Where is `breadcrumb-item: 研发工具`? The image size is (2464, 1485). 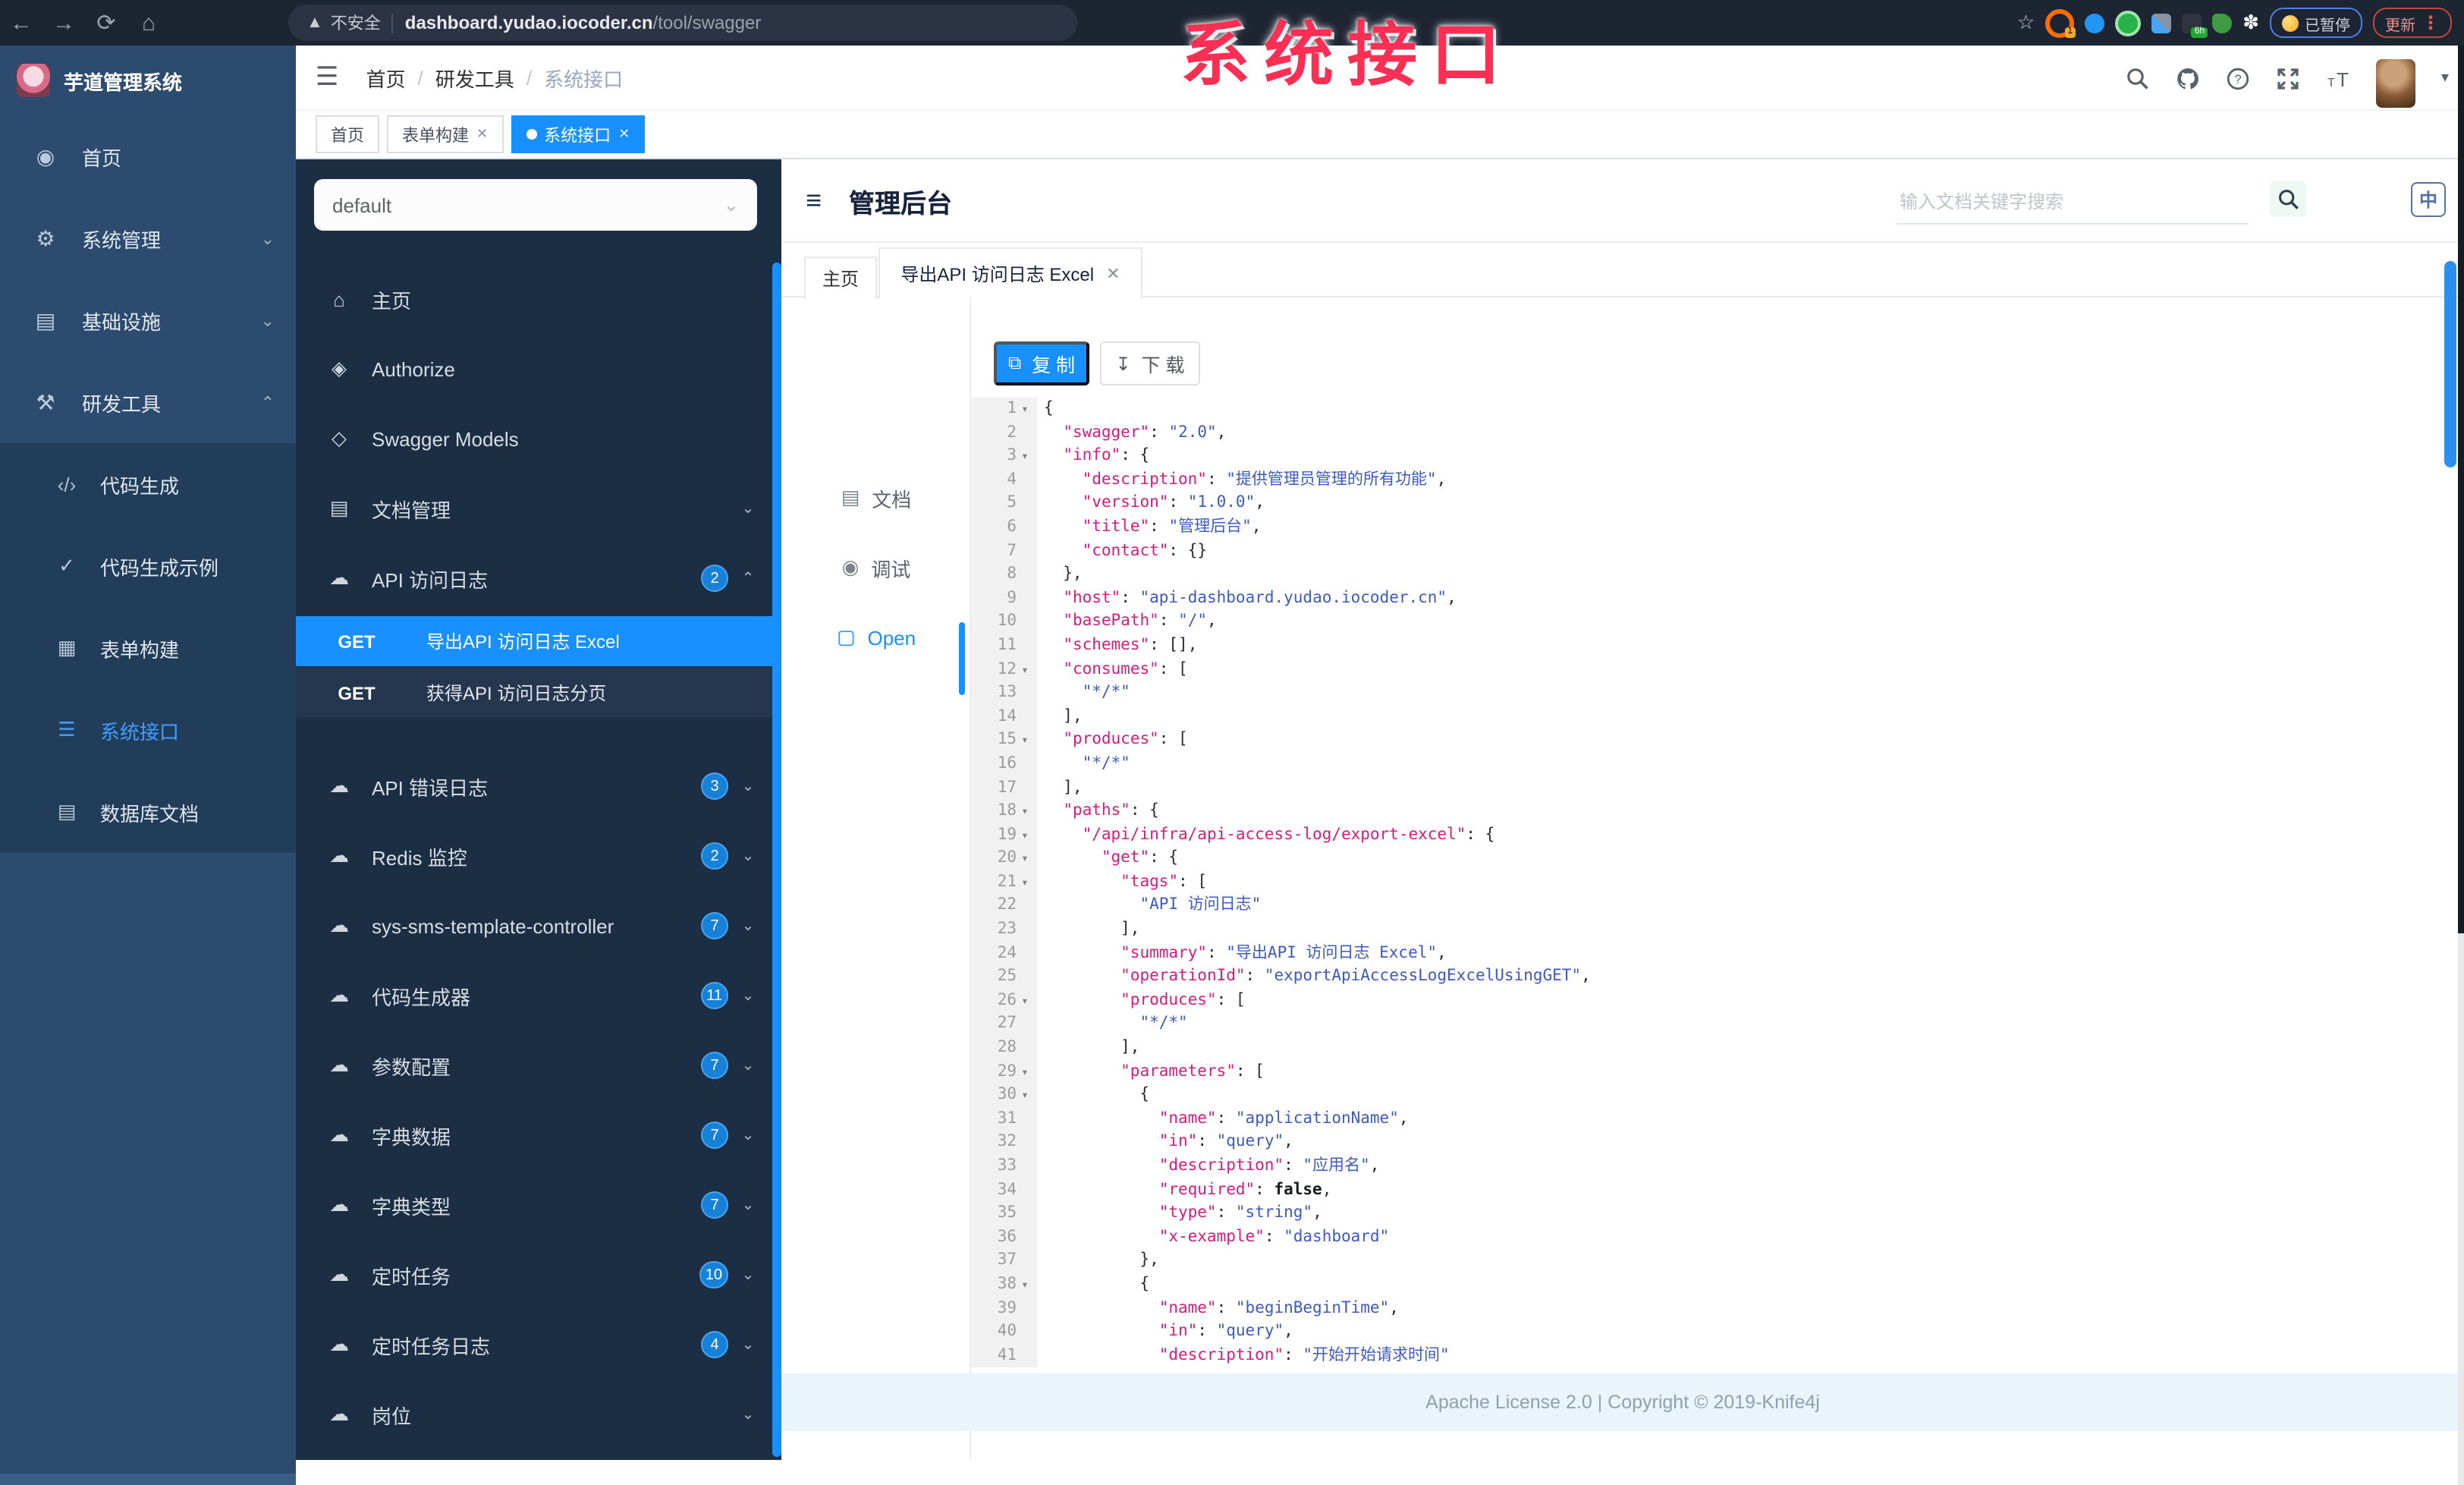 breadcrumb-item: 研发工具 is located at coordinates (474, 77).